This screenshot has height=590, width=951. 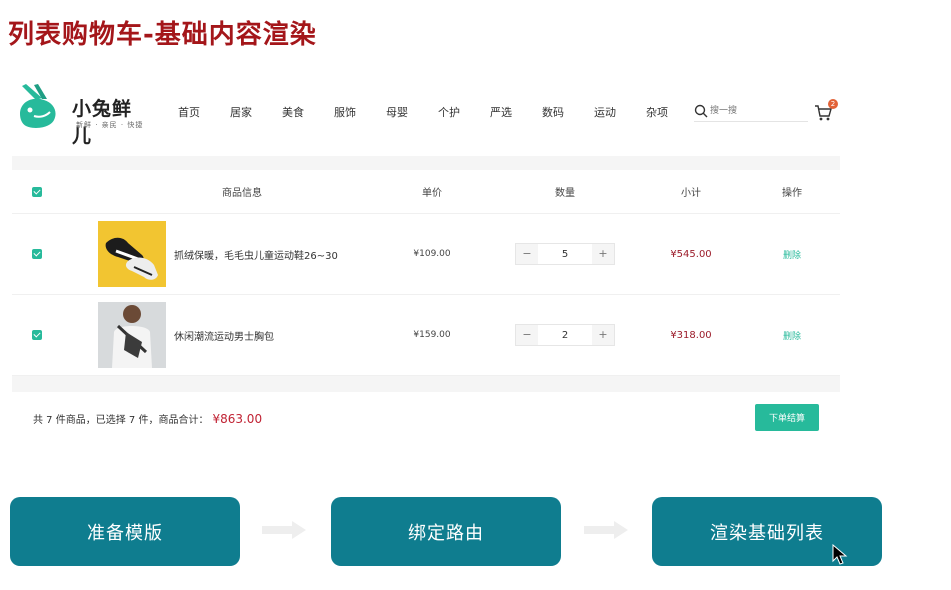 I want to click on column-header-subtotal: 小计, so click(x=691, y=193).